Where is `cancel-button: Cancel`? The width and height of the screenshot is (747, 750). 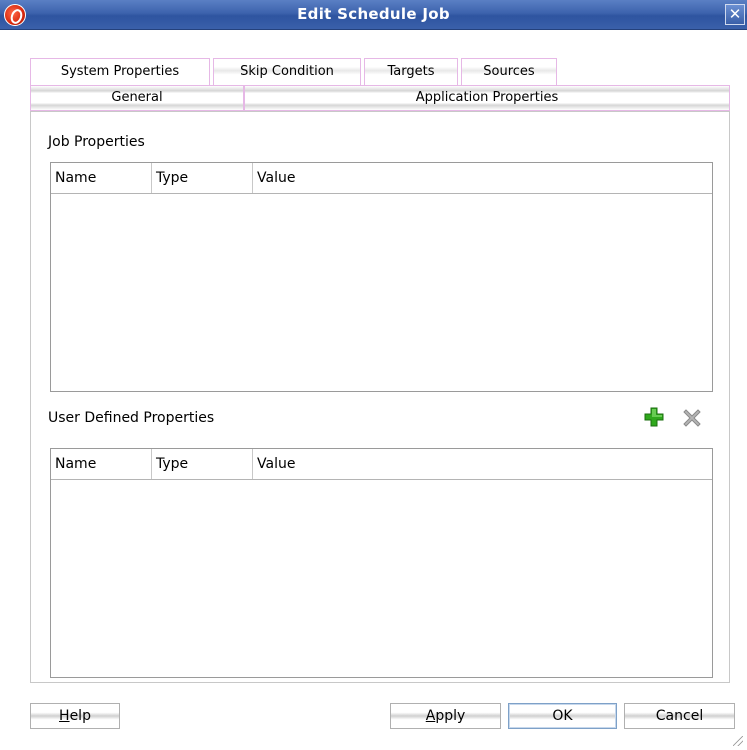 cancel-button: Cancel is located at coordinates (679, 716).